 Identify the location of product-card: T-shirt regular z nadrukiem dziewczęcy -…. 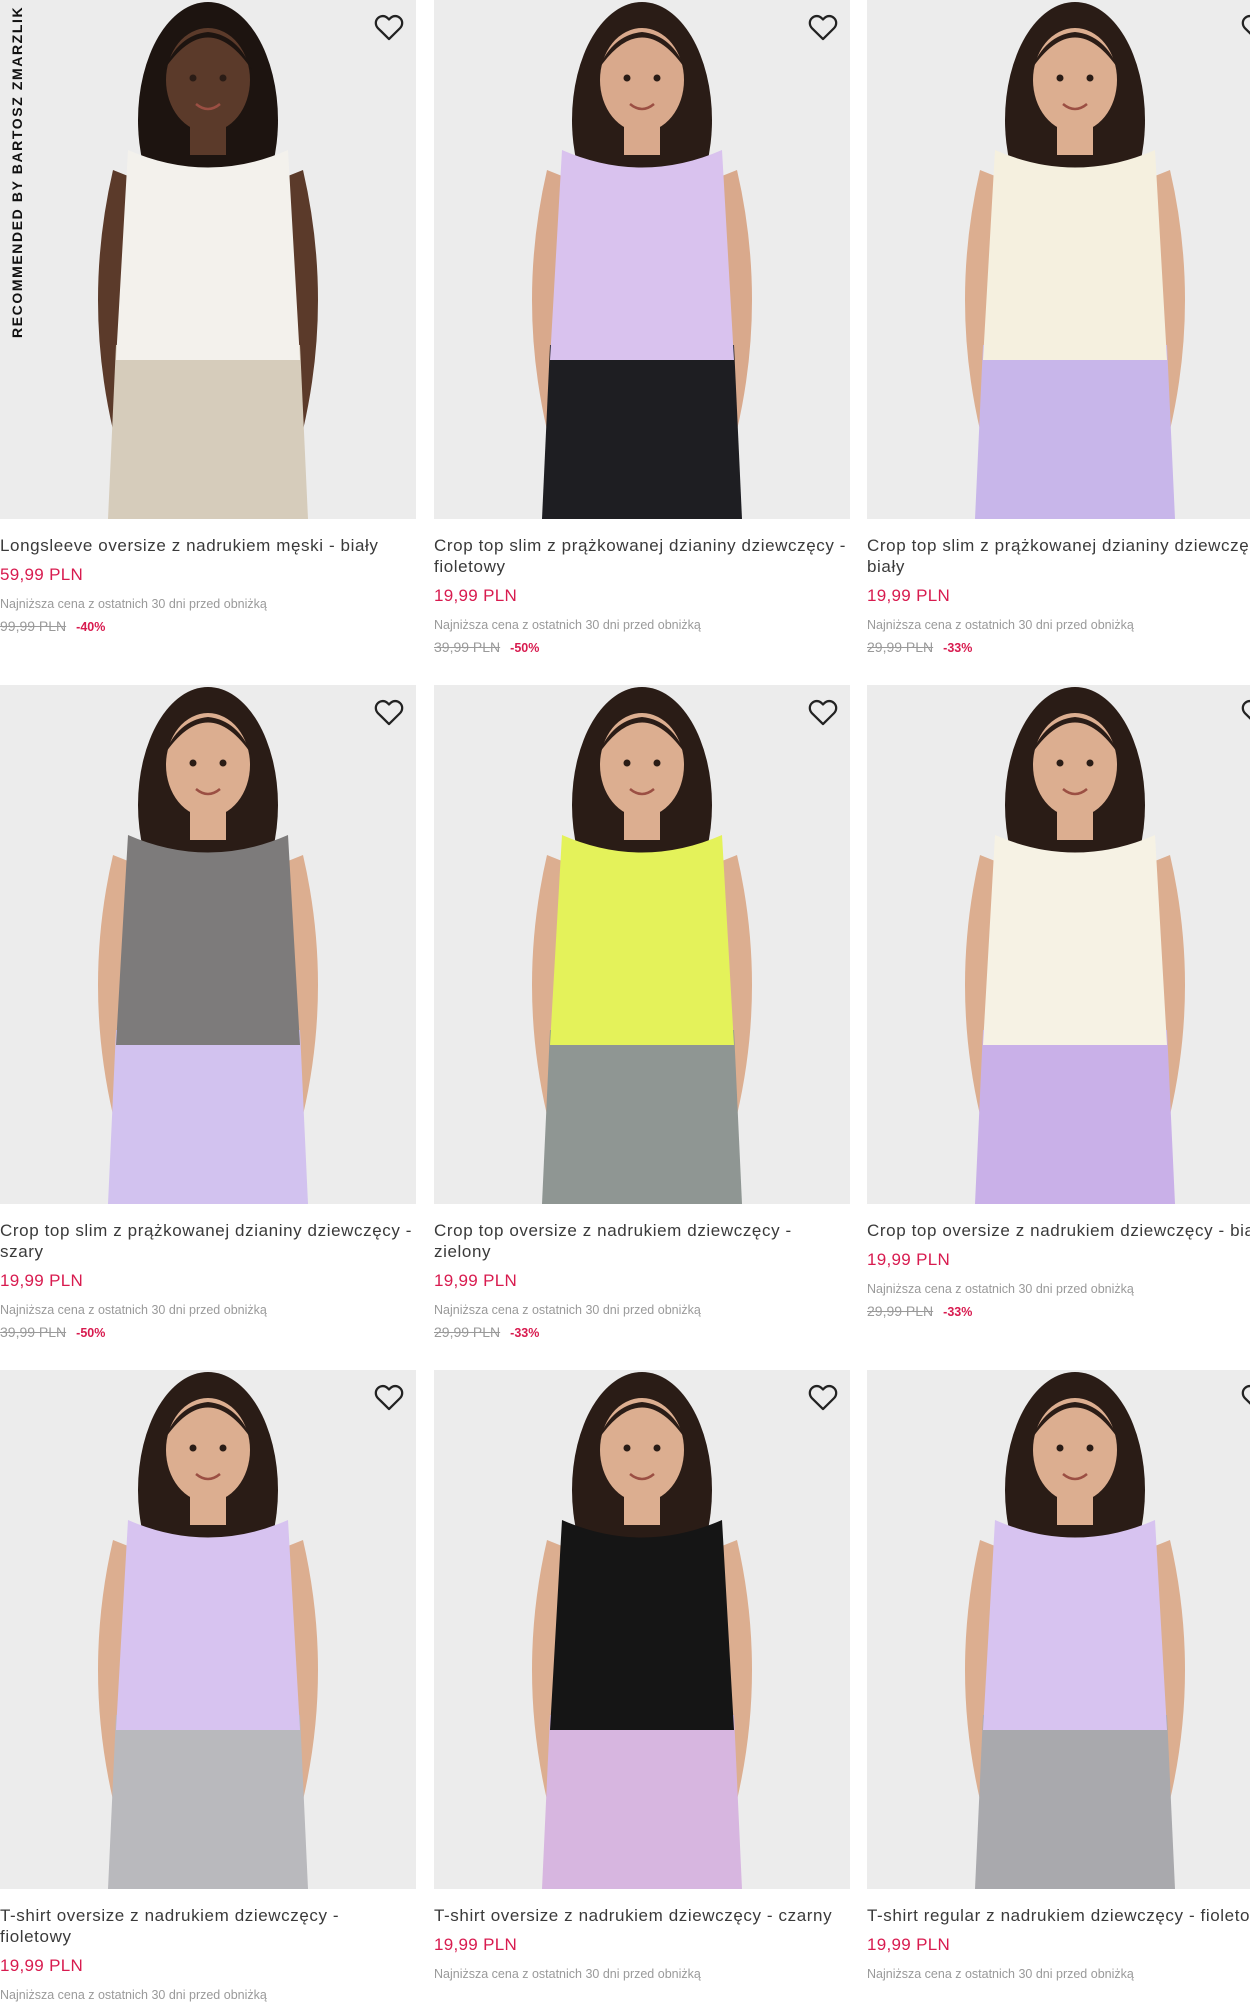
(1058, 1676).